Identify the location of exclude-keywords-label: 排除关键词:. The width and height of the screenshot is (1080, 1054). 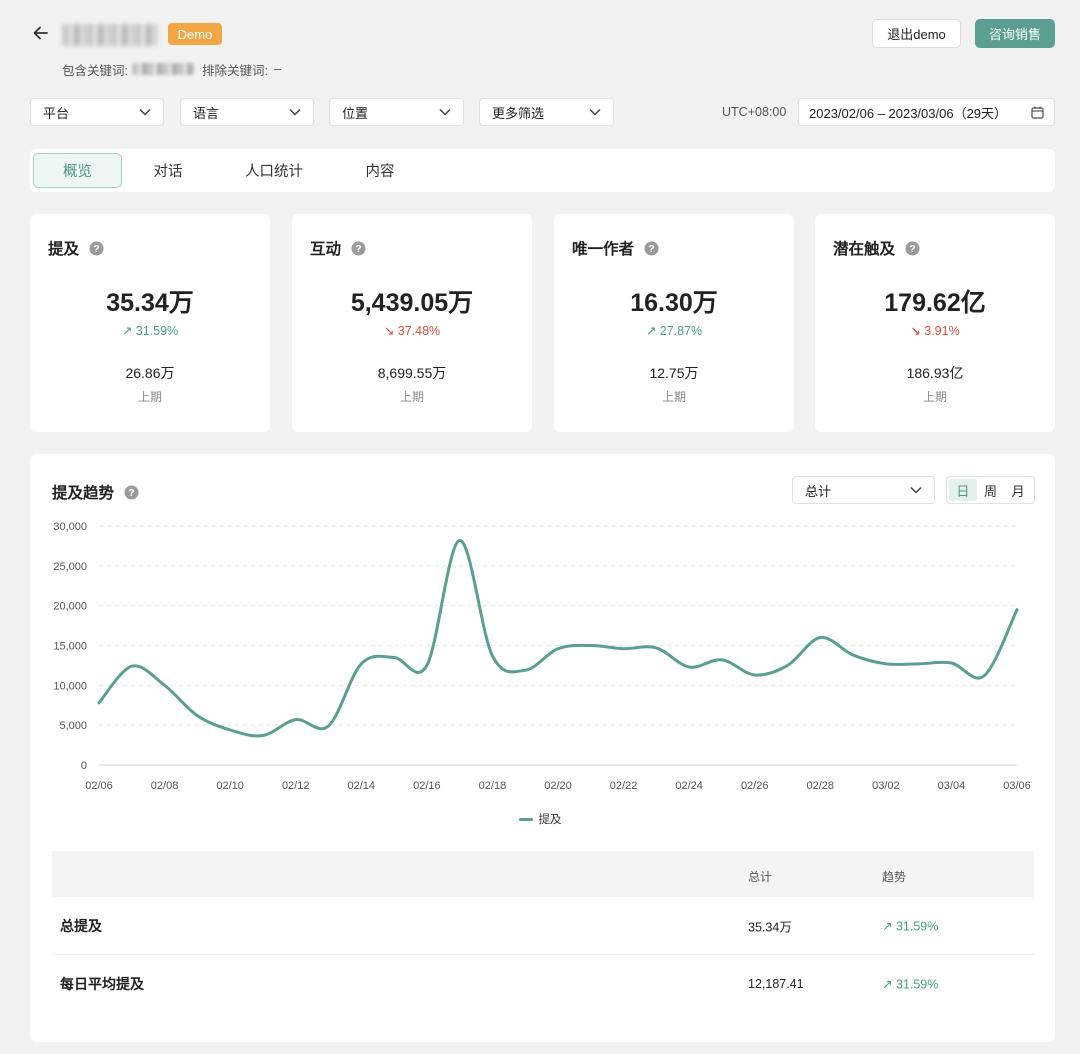
(234, 70).